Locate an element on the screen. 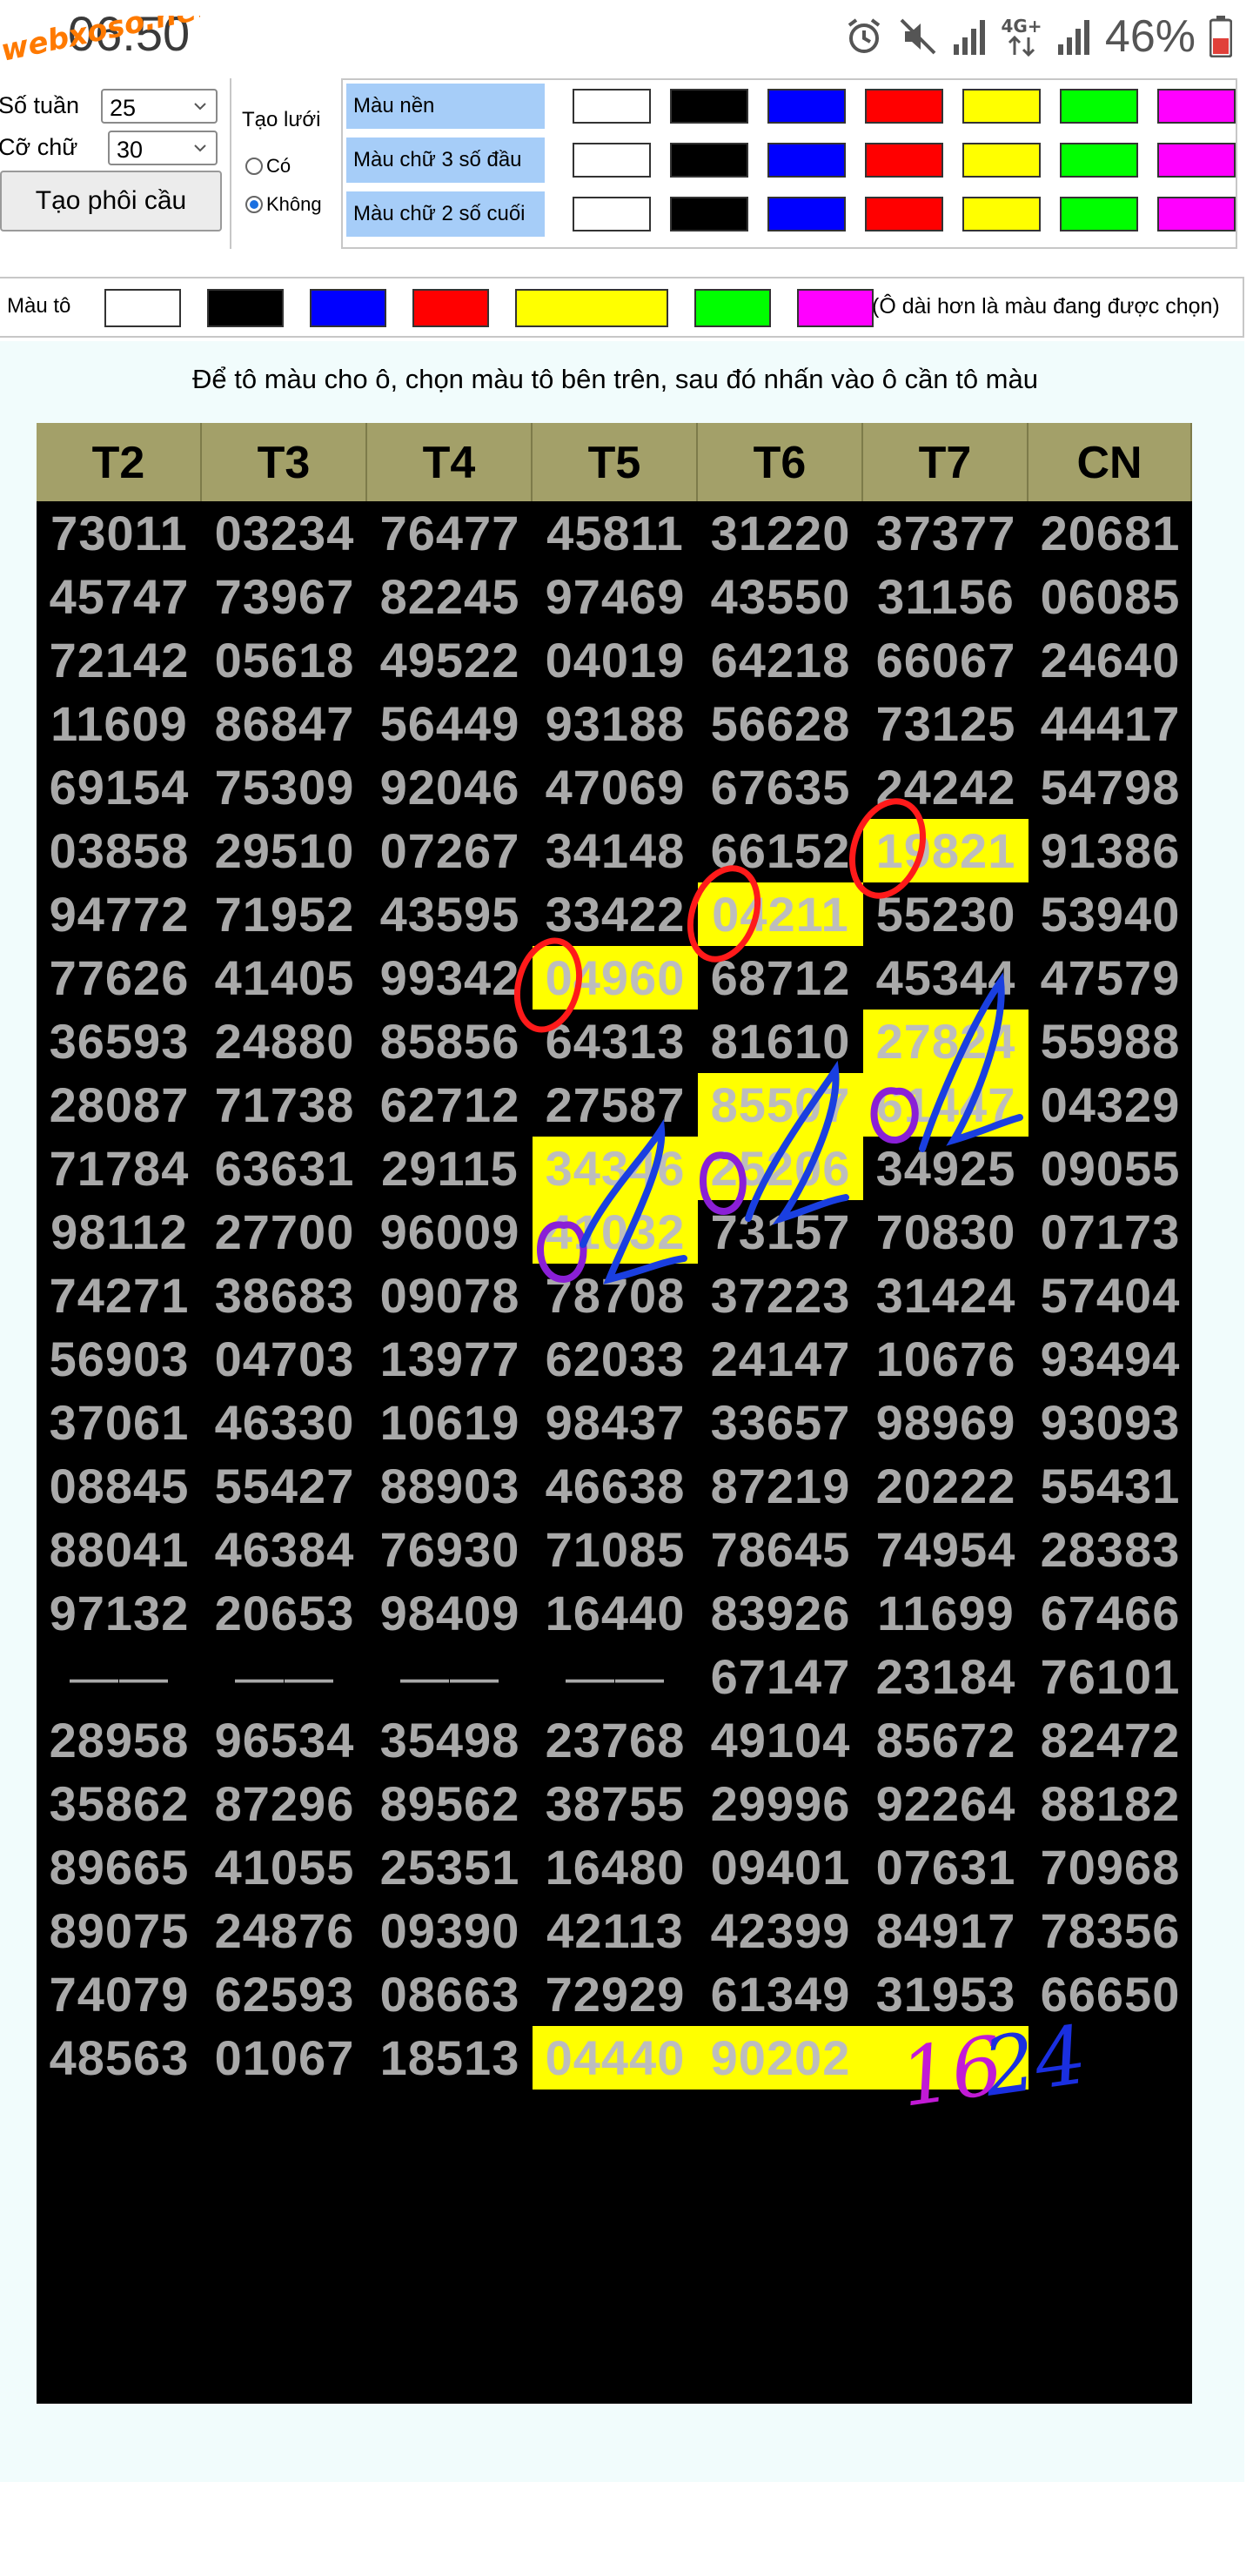 The width and height of the screenshot is (1253, 2576). board-cell: 98409 is located at coordinates (450, 1613).